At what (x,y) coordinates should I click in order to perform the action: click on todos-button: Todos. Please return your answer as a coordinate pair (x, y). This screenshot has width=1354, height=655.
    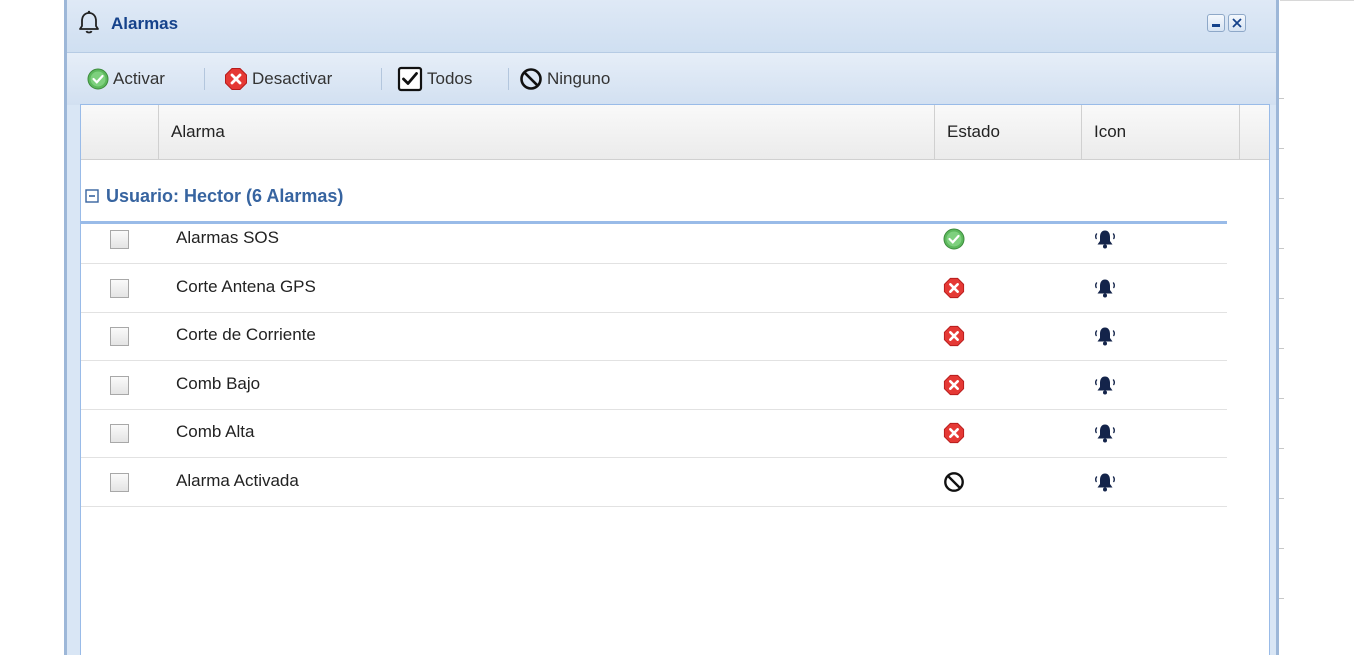
    Looking at the image, I should click on (434, 79).